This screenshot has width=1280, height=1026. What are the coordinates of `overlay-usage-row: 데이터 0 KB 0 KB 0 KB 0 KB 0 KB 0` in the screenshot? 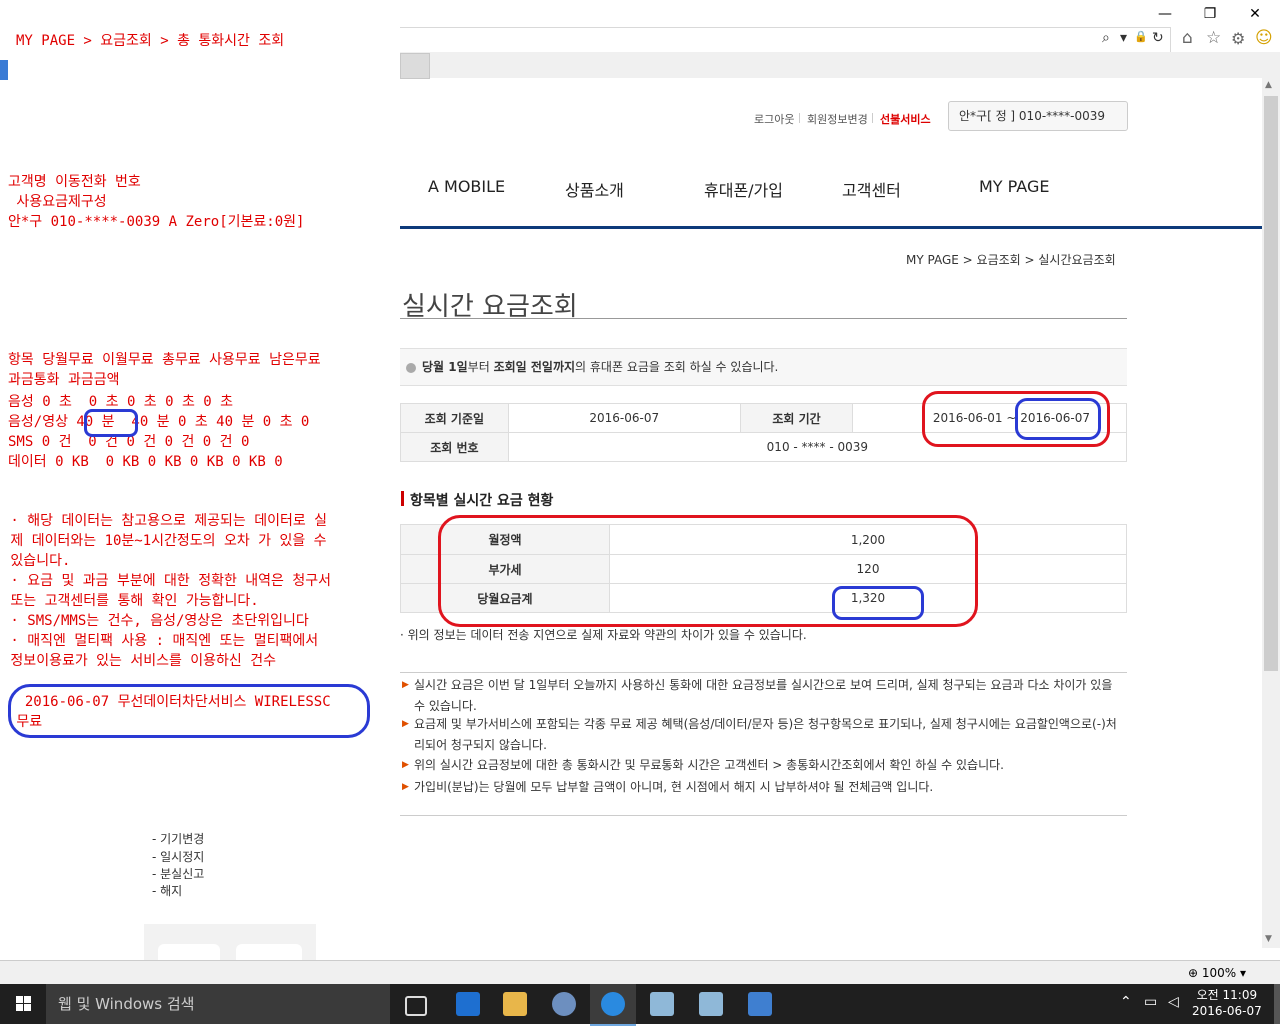 It's located at (145, 462).